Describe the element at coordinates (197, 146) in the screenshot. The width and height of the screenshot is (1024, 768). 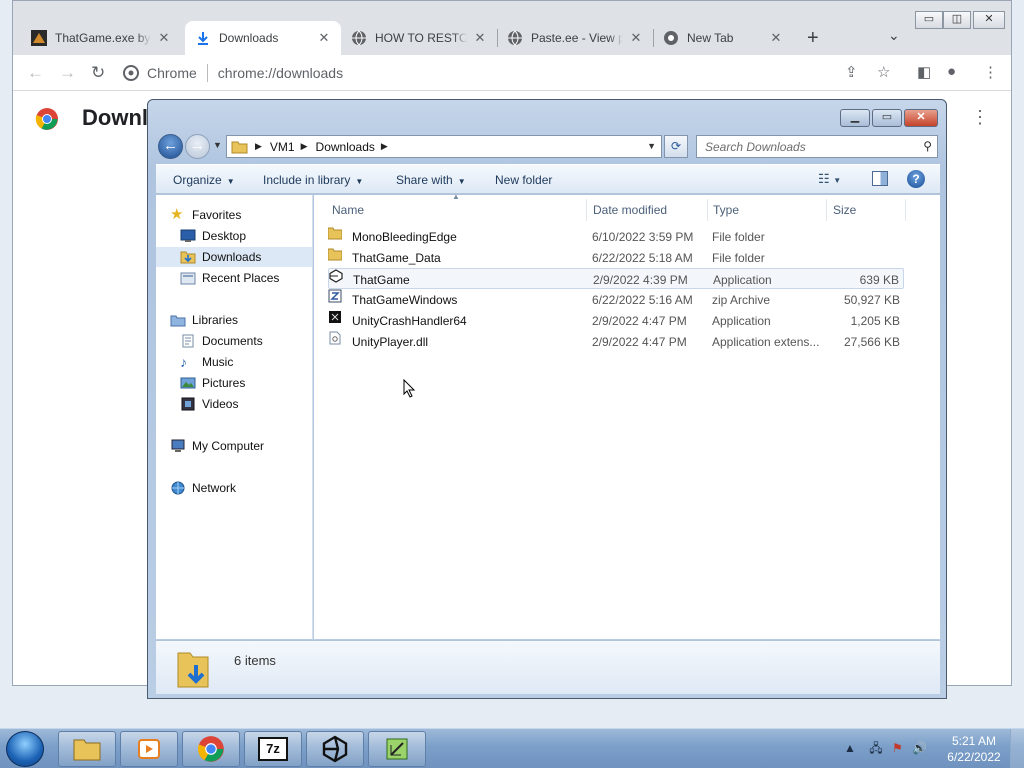
I see `forward-button: →` at that location.